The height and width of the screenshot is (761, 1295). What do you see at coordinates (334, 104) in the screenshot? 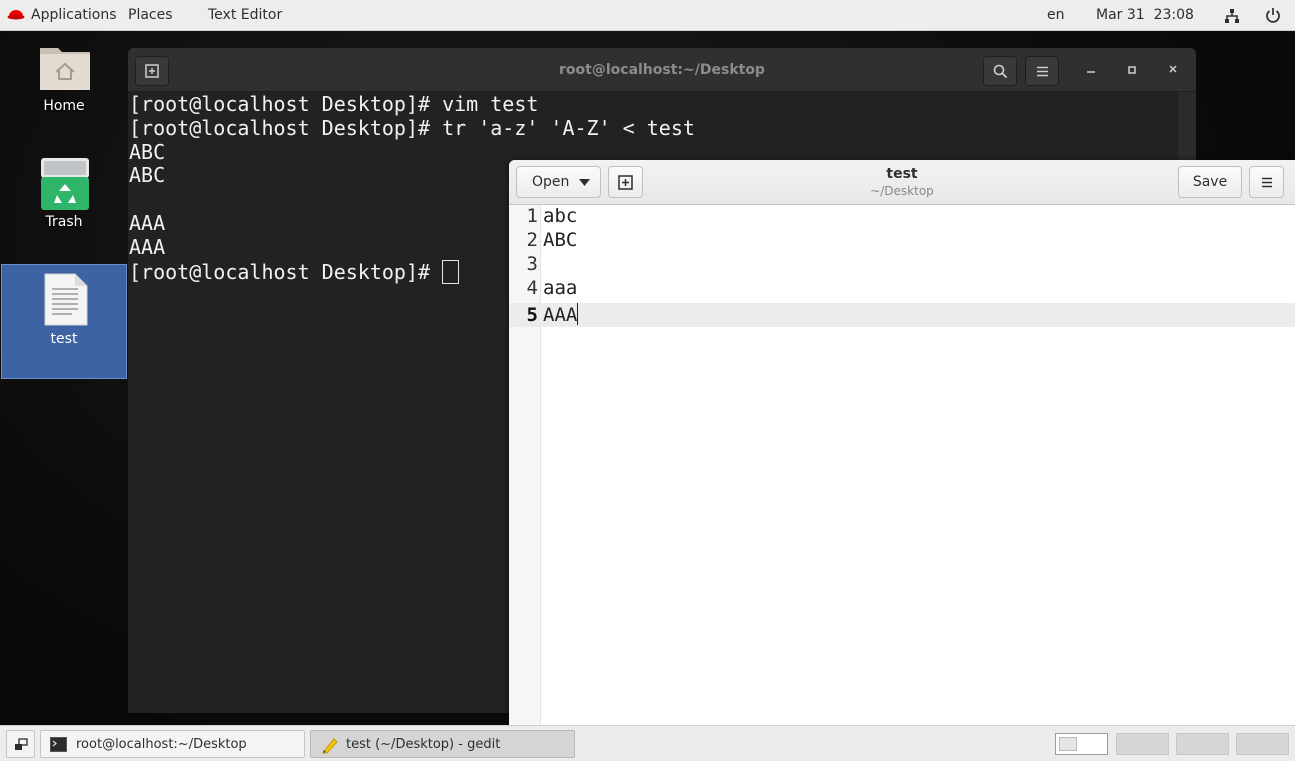
I see `terminal-line: [root@localhost Desktop]# vim test` at bounding box center [334, 104].